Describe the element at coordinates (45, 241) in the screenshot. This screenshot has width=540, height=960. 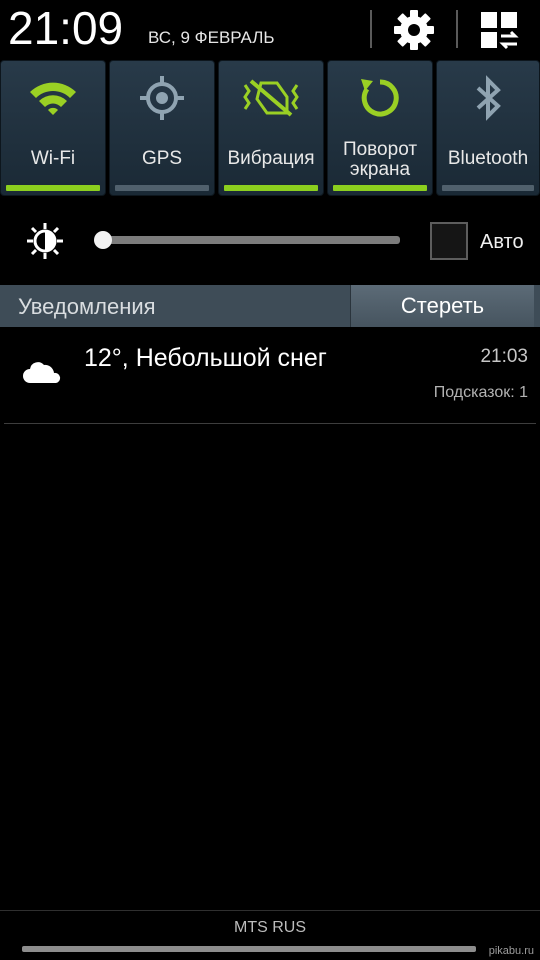
I see `brightness-icon` at that location.